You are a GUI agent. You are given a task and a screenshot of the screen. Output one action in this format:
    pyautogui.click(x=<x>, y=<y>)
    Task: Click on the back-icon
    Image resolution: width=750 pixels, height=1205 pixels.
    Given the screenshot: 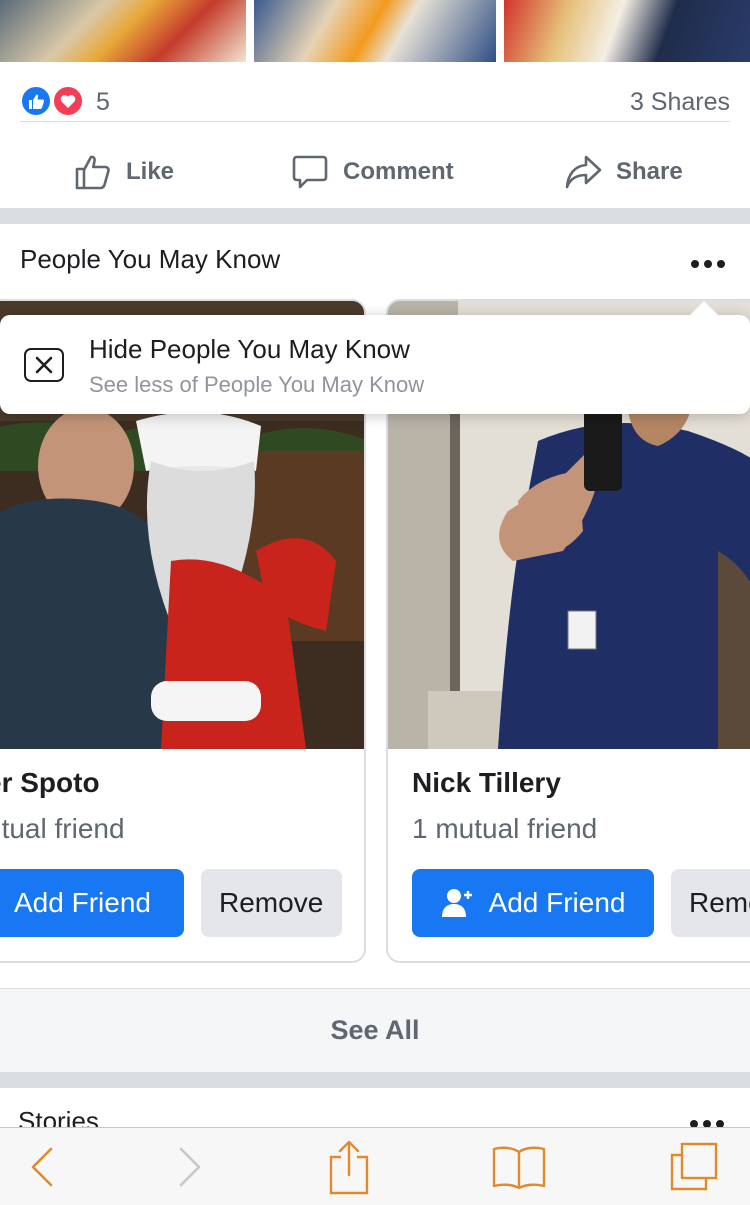 What is the action you would take?
    pyautogui.click(x=42, y=1167)
    